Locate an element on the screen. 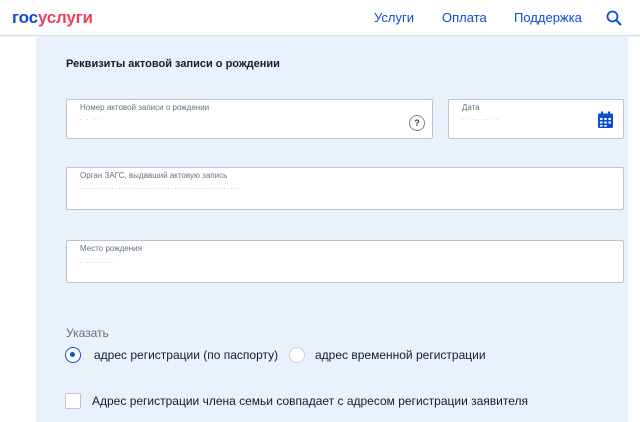 Image resolution: width=640 pixels, height=422 pixels. left-margin is located at coordinates (18, 229).